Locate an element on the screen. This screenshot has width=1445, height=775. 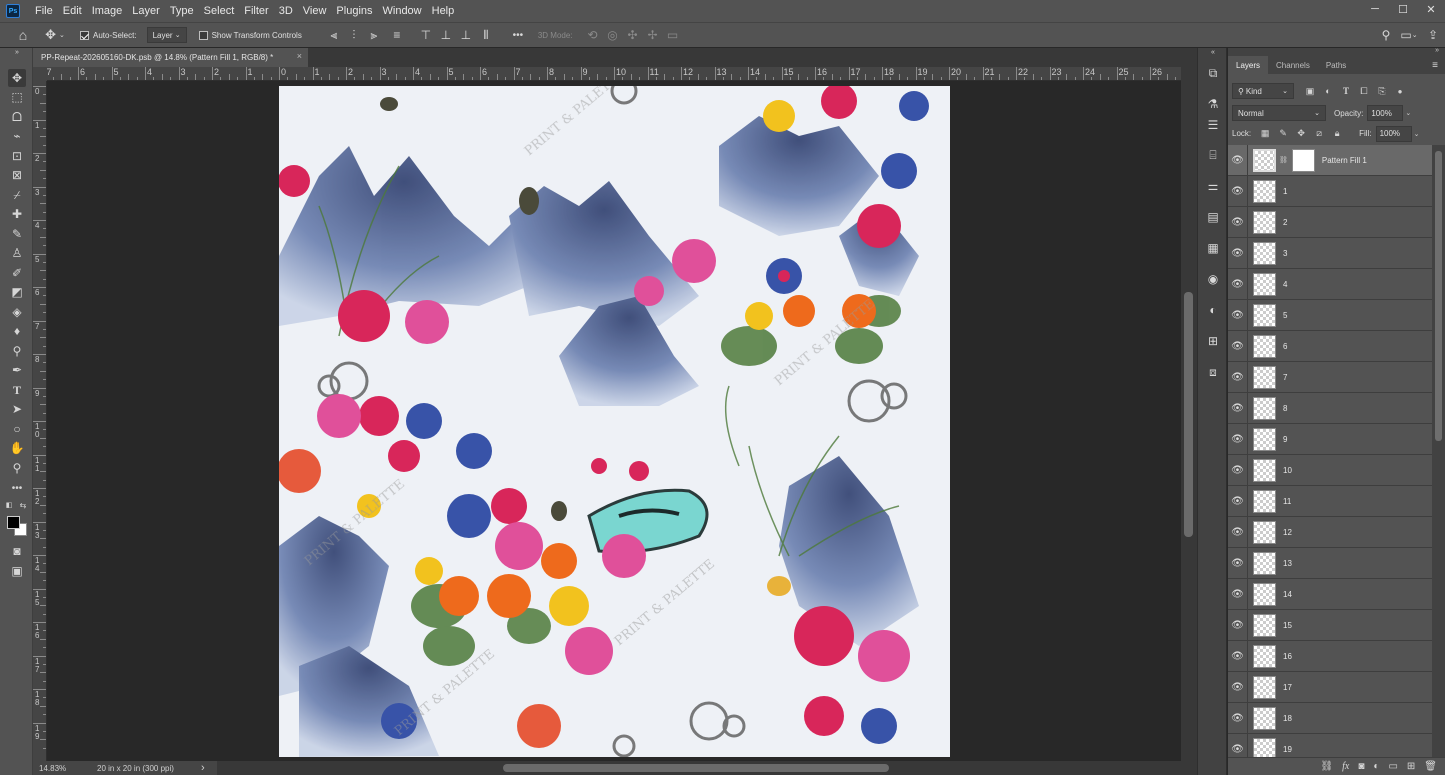
color-panel-icon: ◐ is located at coordinates (1213, 310).